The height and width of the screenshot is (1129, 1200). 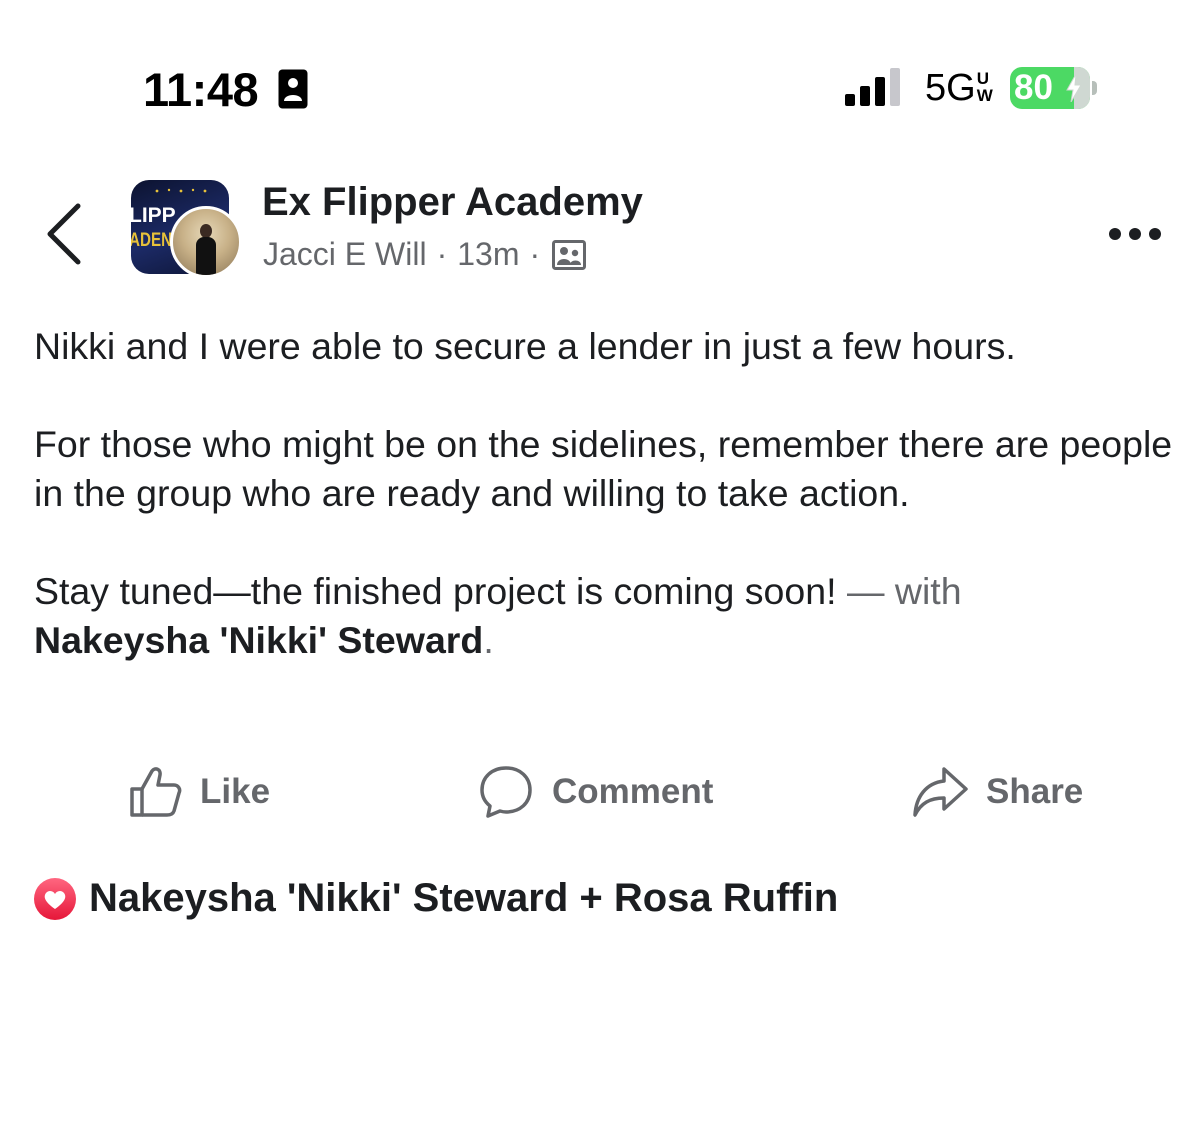 What do you see at coordinates (899, 591) in the screenshot?
I see `with-label: — with` at bounding box center [899, 591].